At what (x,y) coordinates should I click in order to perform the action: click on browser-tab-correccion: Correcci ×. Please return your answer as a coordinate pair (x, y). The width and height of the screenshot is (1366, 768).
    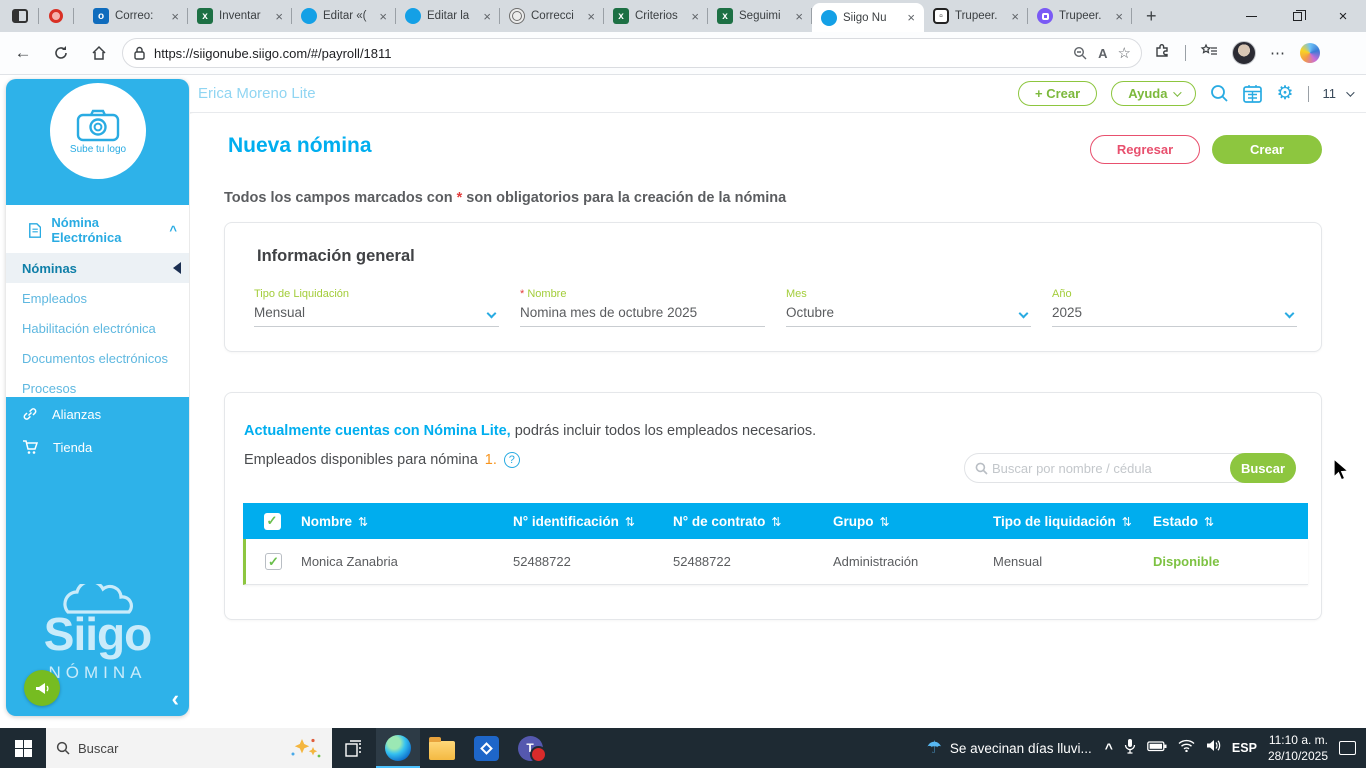
    Looking at the image, I should click on (552, 16).